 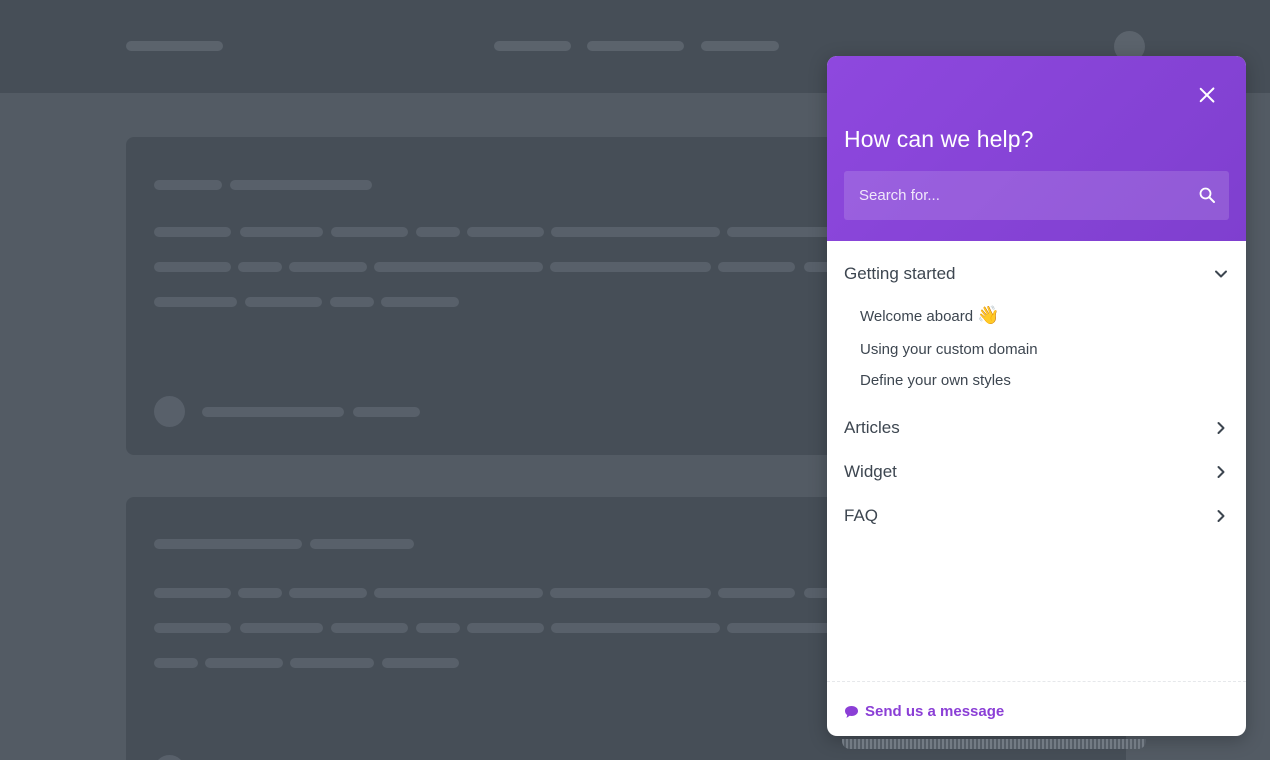 What do you see at coordinates (917, 316) in the screenshot?
I see `article-label: Welcome aboard` at bounding box center [917, 316].